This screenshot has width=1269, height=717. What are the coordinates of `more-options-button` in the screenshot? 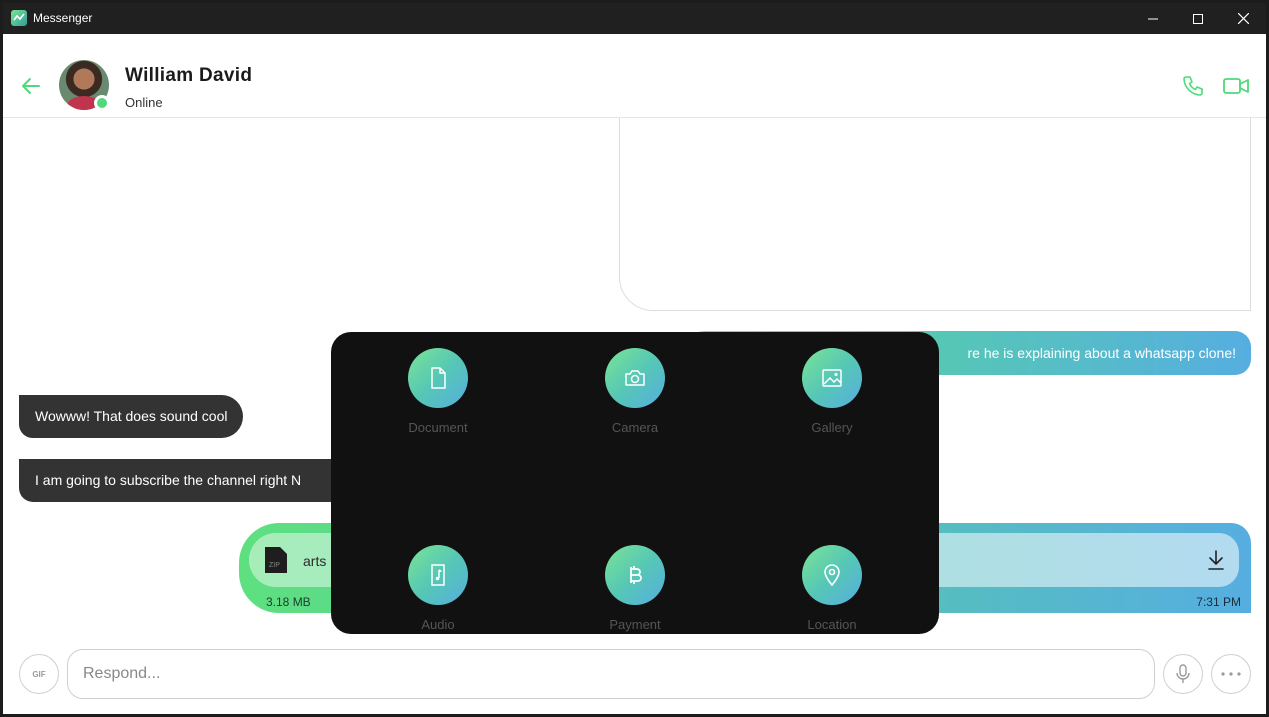 It's located at (1231, 674).